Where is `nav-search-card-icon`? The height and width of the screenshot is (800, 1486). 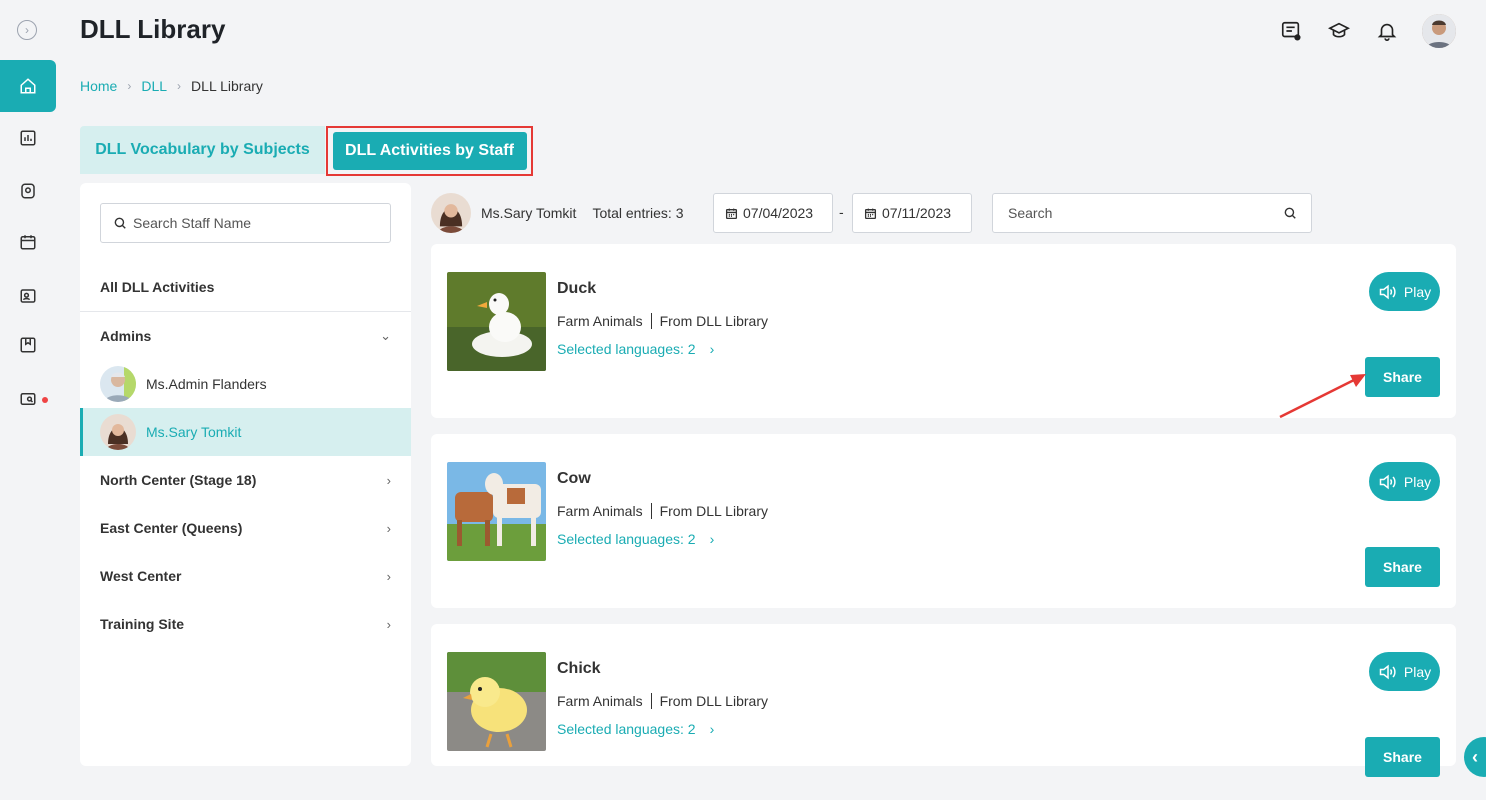
nav-search-card-icon is located at coordinates (28, 399).